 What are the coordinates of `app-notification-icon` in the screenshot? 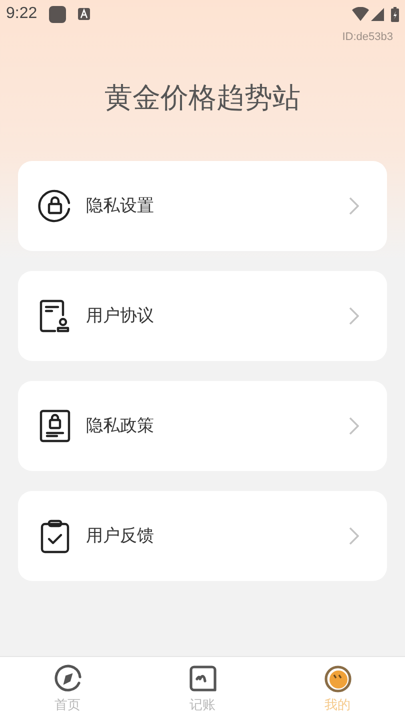 It's located at (57, 14).